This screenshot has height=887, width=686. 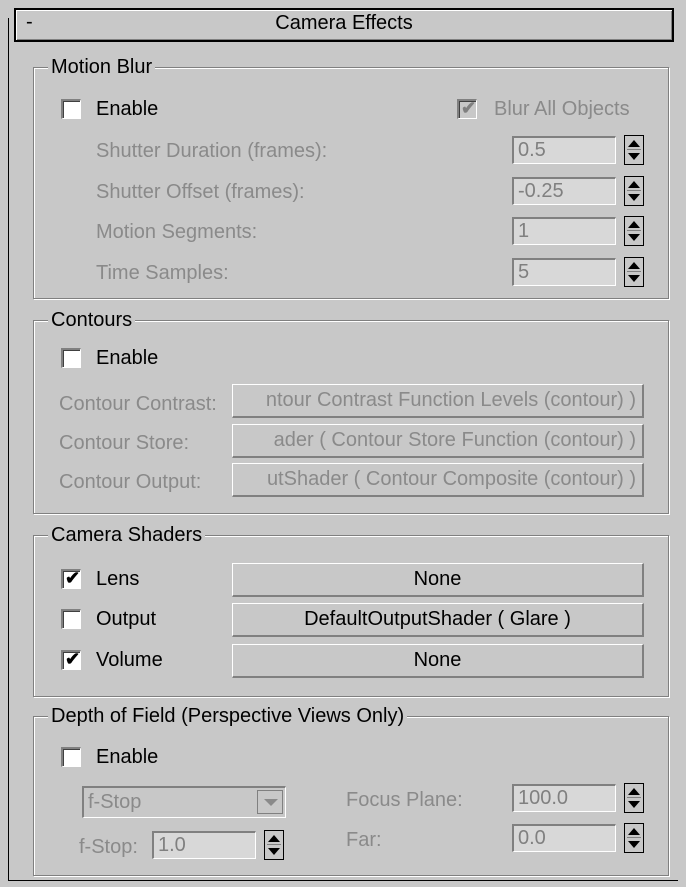 I want to click on blur-all-objects-checkbox: ✔, so click(x=467, y=108).